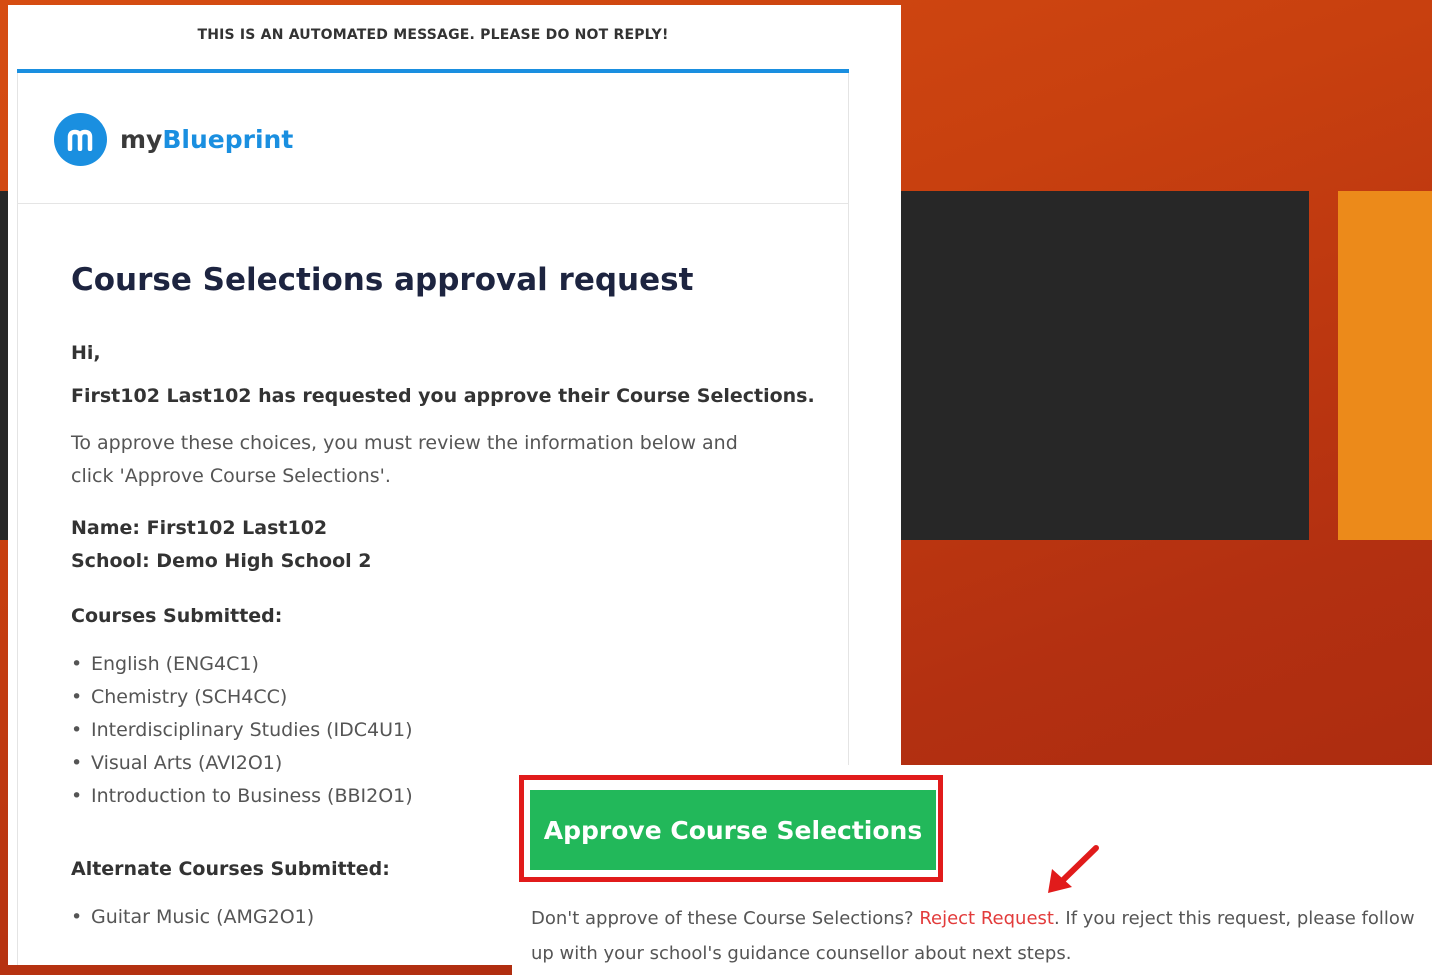  Describe the element at coordinates (177, 616) in the screenshot. I see `courses-heading: Courses Submitted:` at that location.